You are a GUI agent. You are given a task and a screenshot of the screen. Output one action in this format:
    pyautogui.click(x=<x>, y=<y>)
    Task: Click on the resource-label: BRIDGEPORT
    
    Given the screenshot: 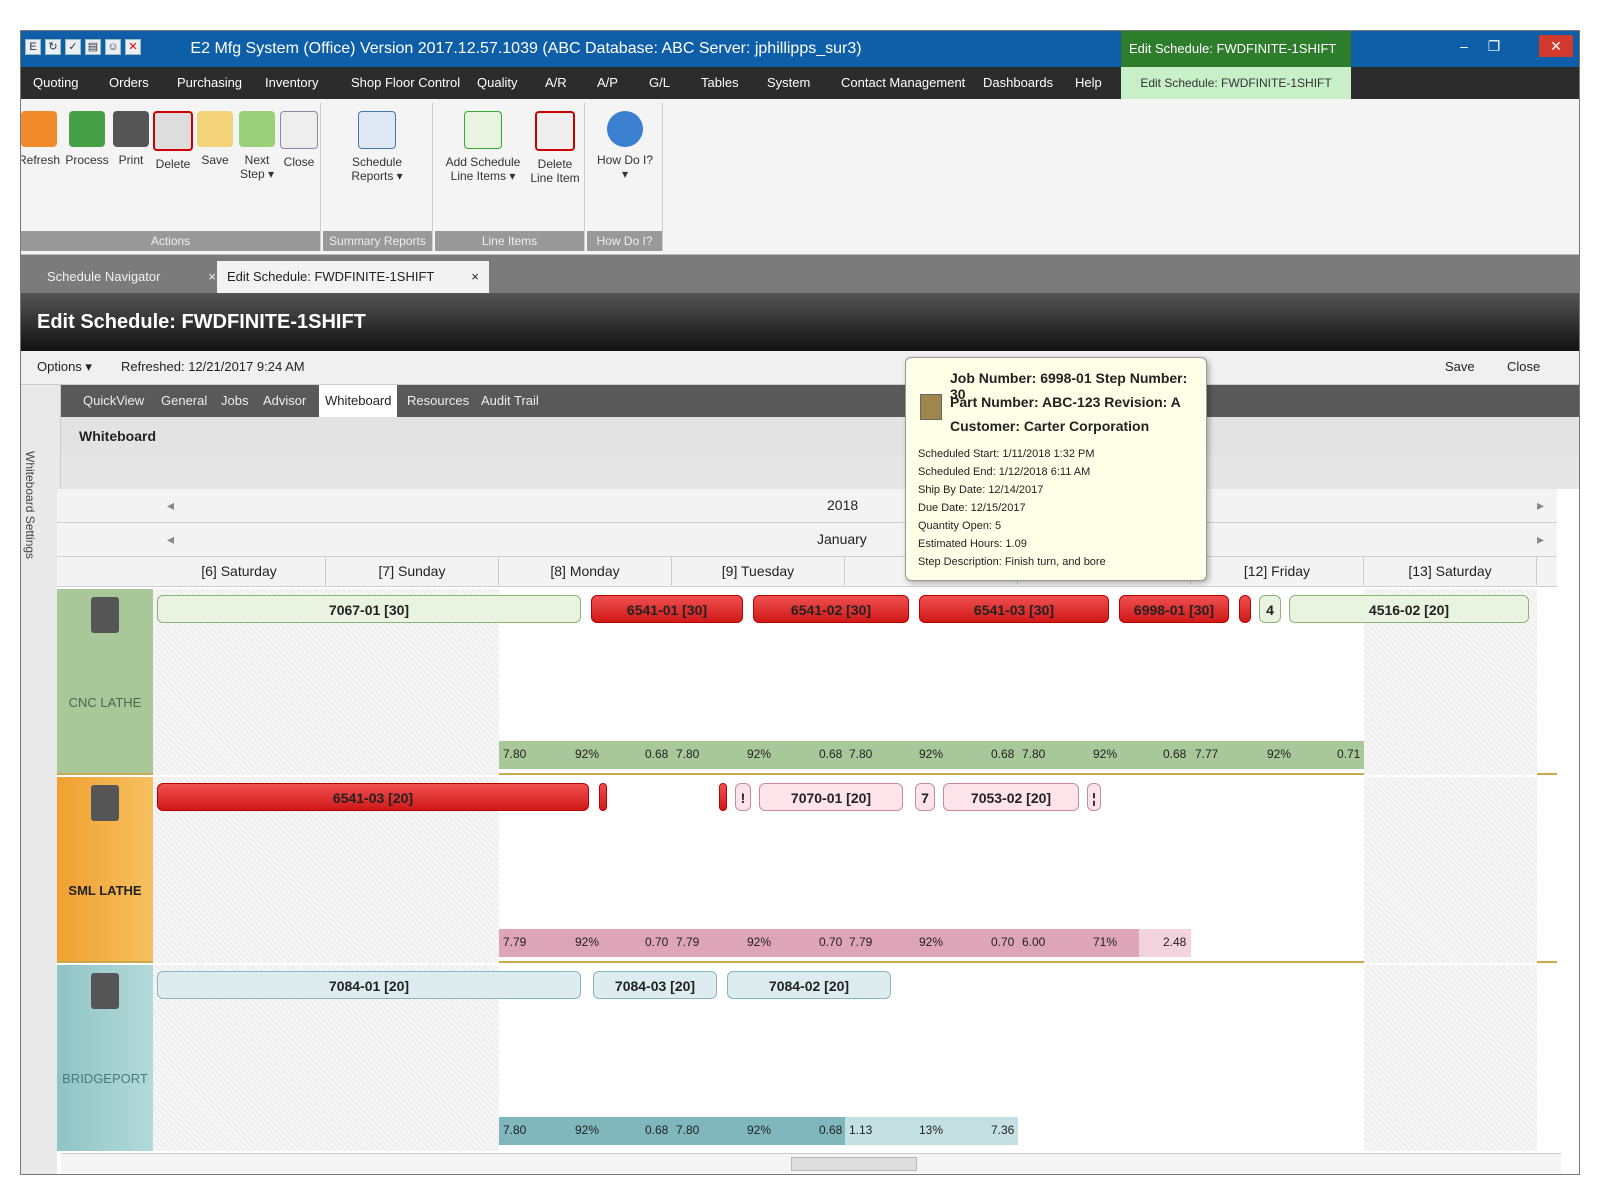 What is the action you would take?
    pyautogui.click(x=105, y=1058)
    